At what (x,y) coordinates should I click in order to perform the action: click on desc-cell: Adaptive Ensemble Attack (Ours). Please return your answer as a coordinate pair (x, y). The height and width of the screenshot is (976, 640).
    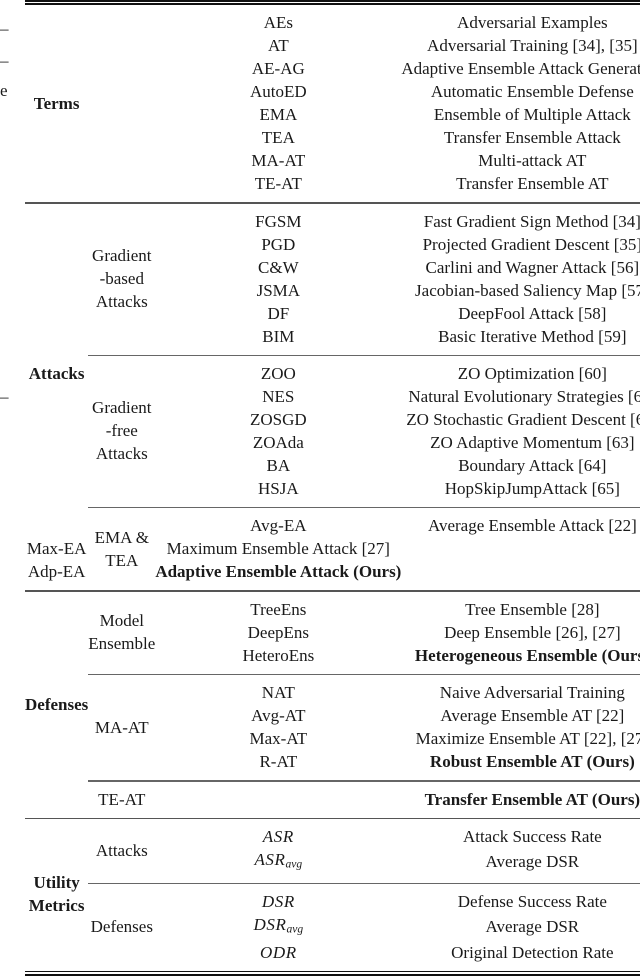
    Looking at the image, I should click on (278, 572).